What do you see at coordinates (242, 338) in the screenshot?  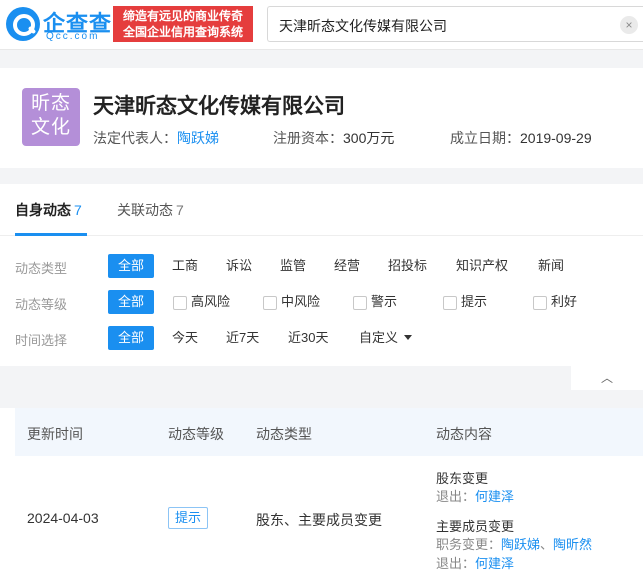 I see `time-option-7days: 近7天` at bounding box center [242, 338].